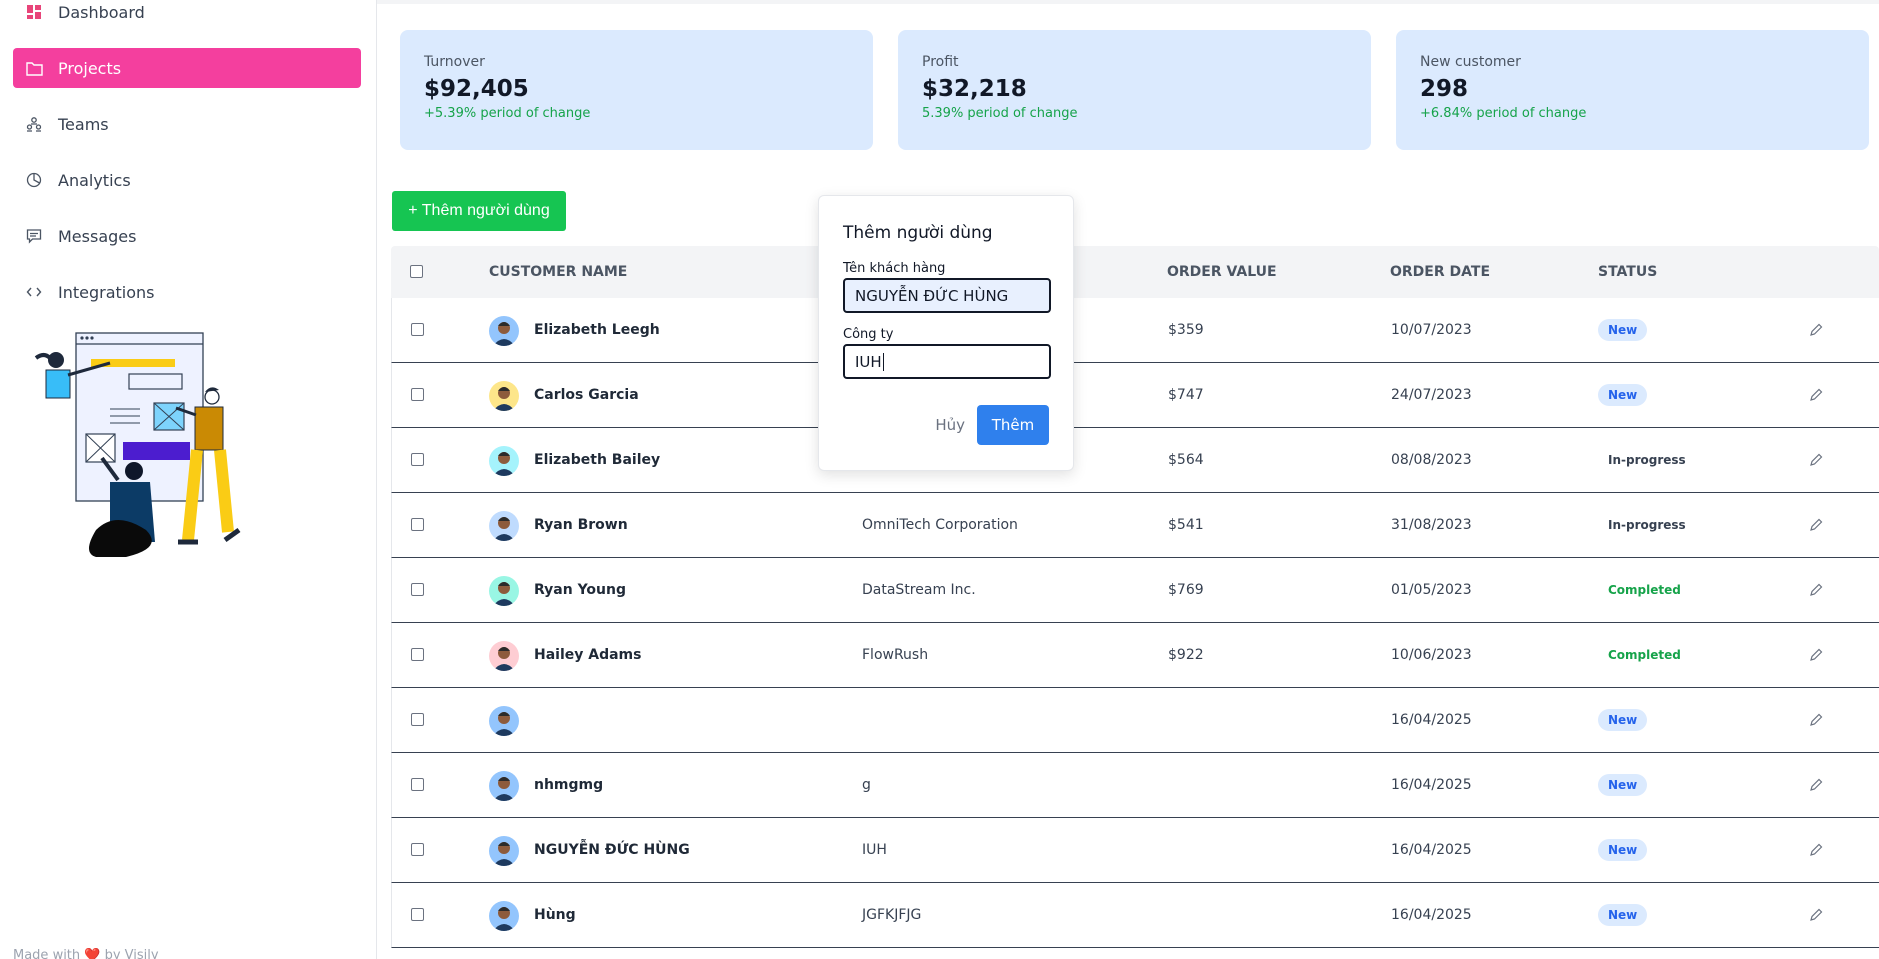 This screenshot has width=1879, height=959. What do you see at coordinates (1135, 915) in the screenshot?
I see `table-row: Hùng JGFKJFJG 16/04/2025 New` at bounding box center [1135, 915].